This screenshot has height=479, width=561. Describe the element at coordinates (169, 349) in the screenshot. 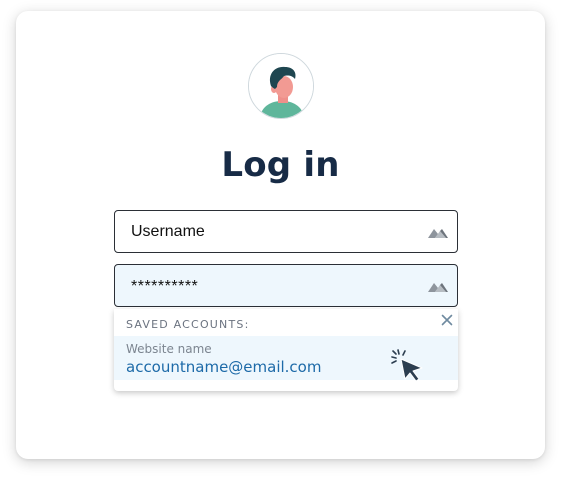

I see `saved-account-site: Website name` at that location.